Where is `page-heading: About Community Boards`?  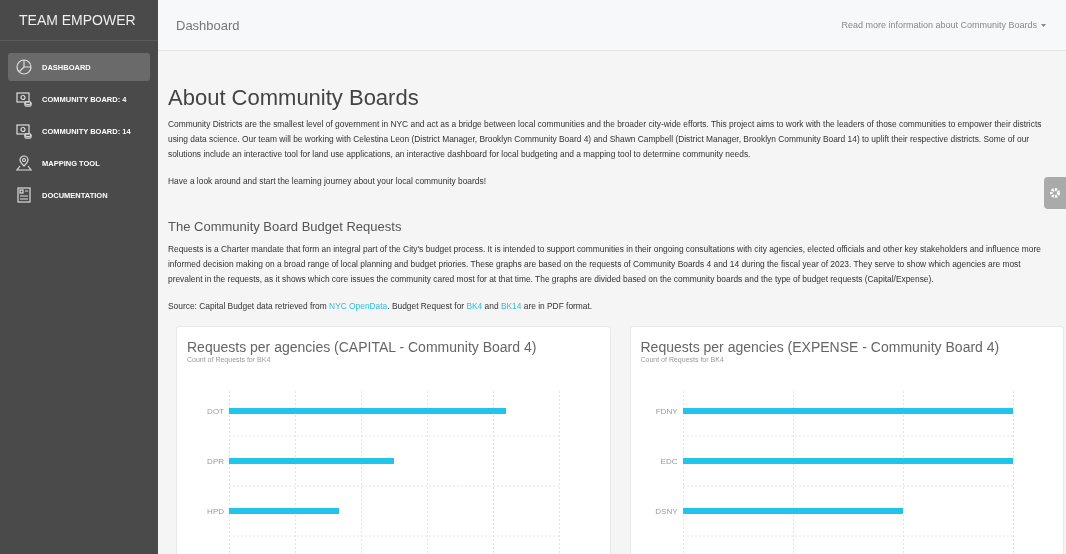
page-heading: About Community Boards is located at coordinates (294, 98).